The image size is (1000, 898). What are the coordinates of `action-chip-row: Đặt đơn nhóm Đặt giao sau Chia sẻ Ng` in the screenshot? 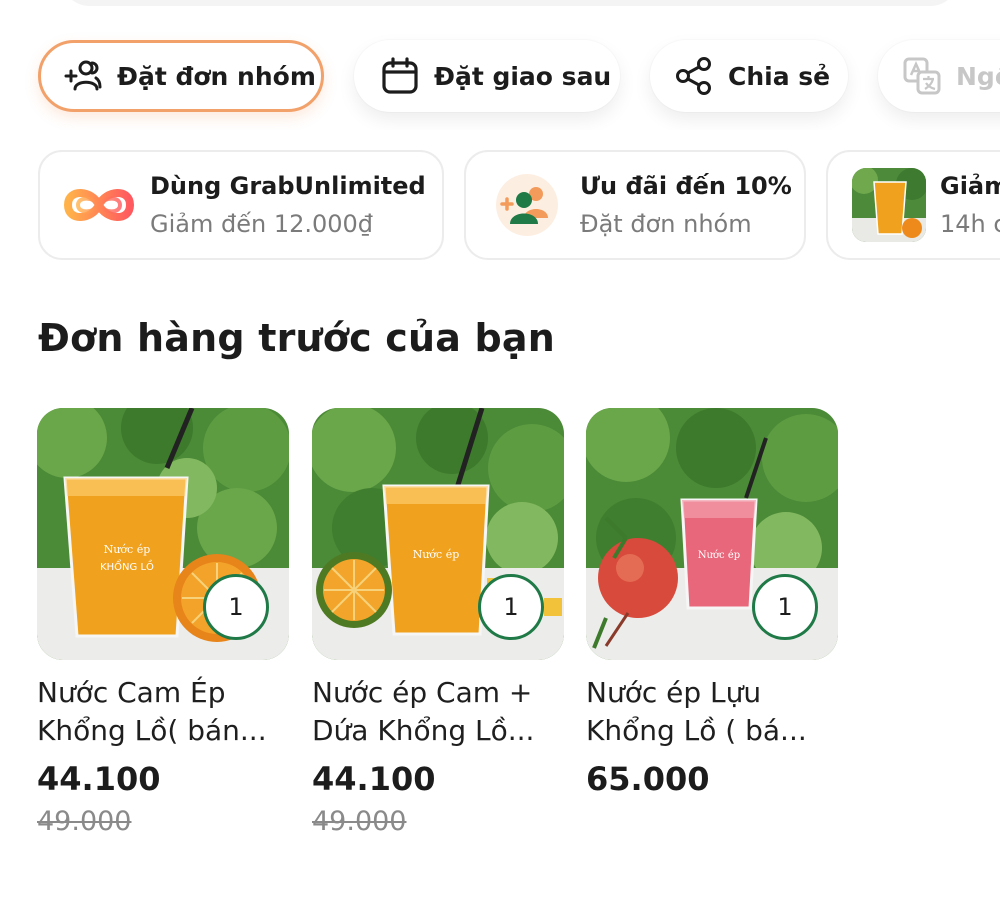 It's located at (500, 65).